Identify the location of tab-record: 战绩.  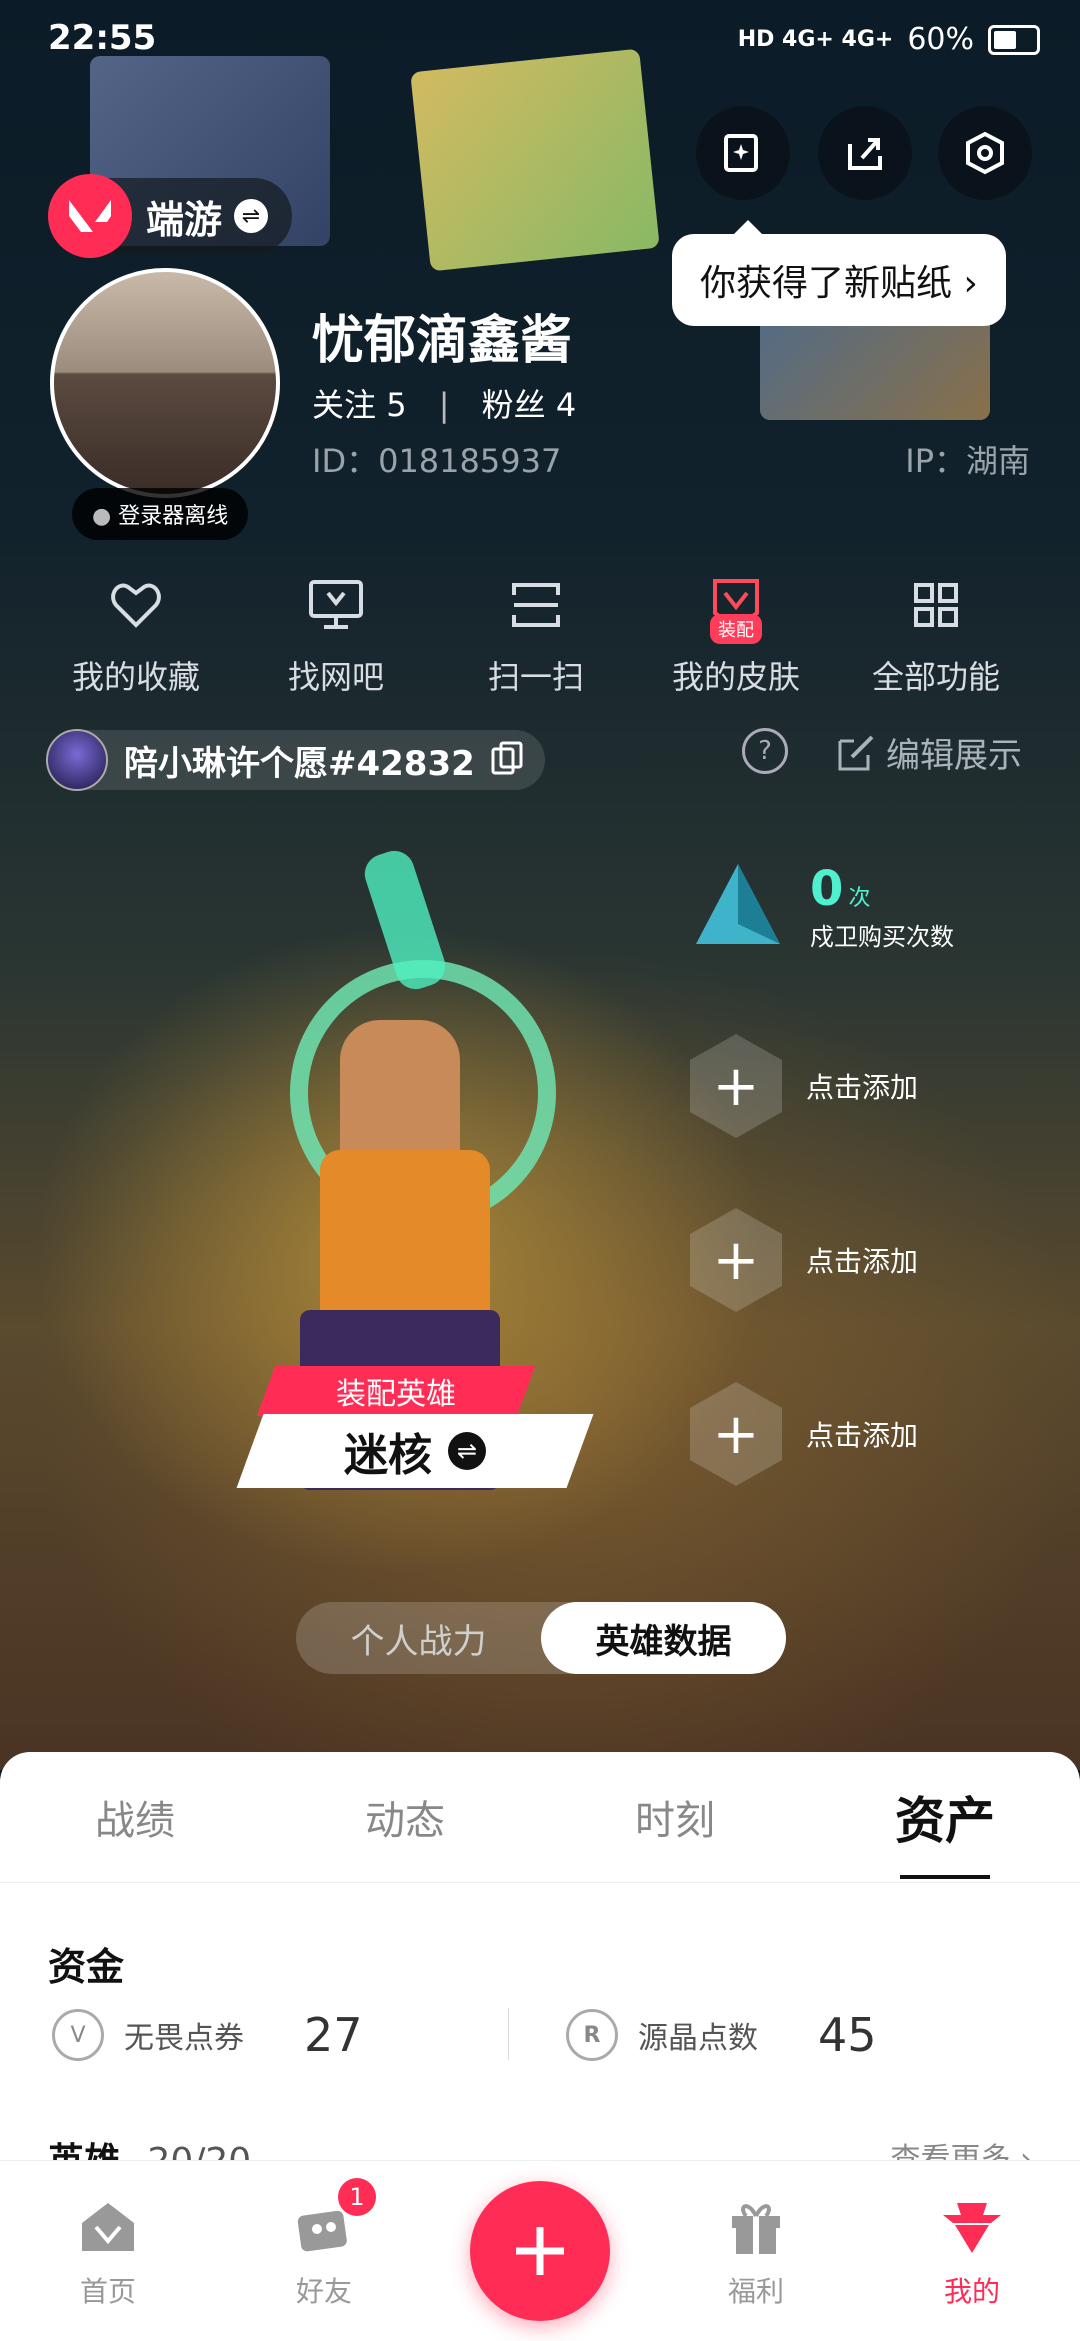
(135, 1817).